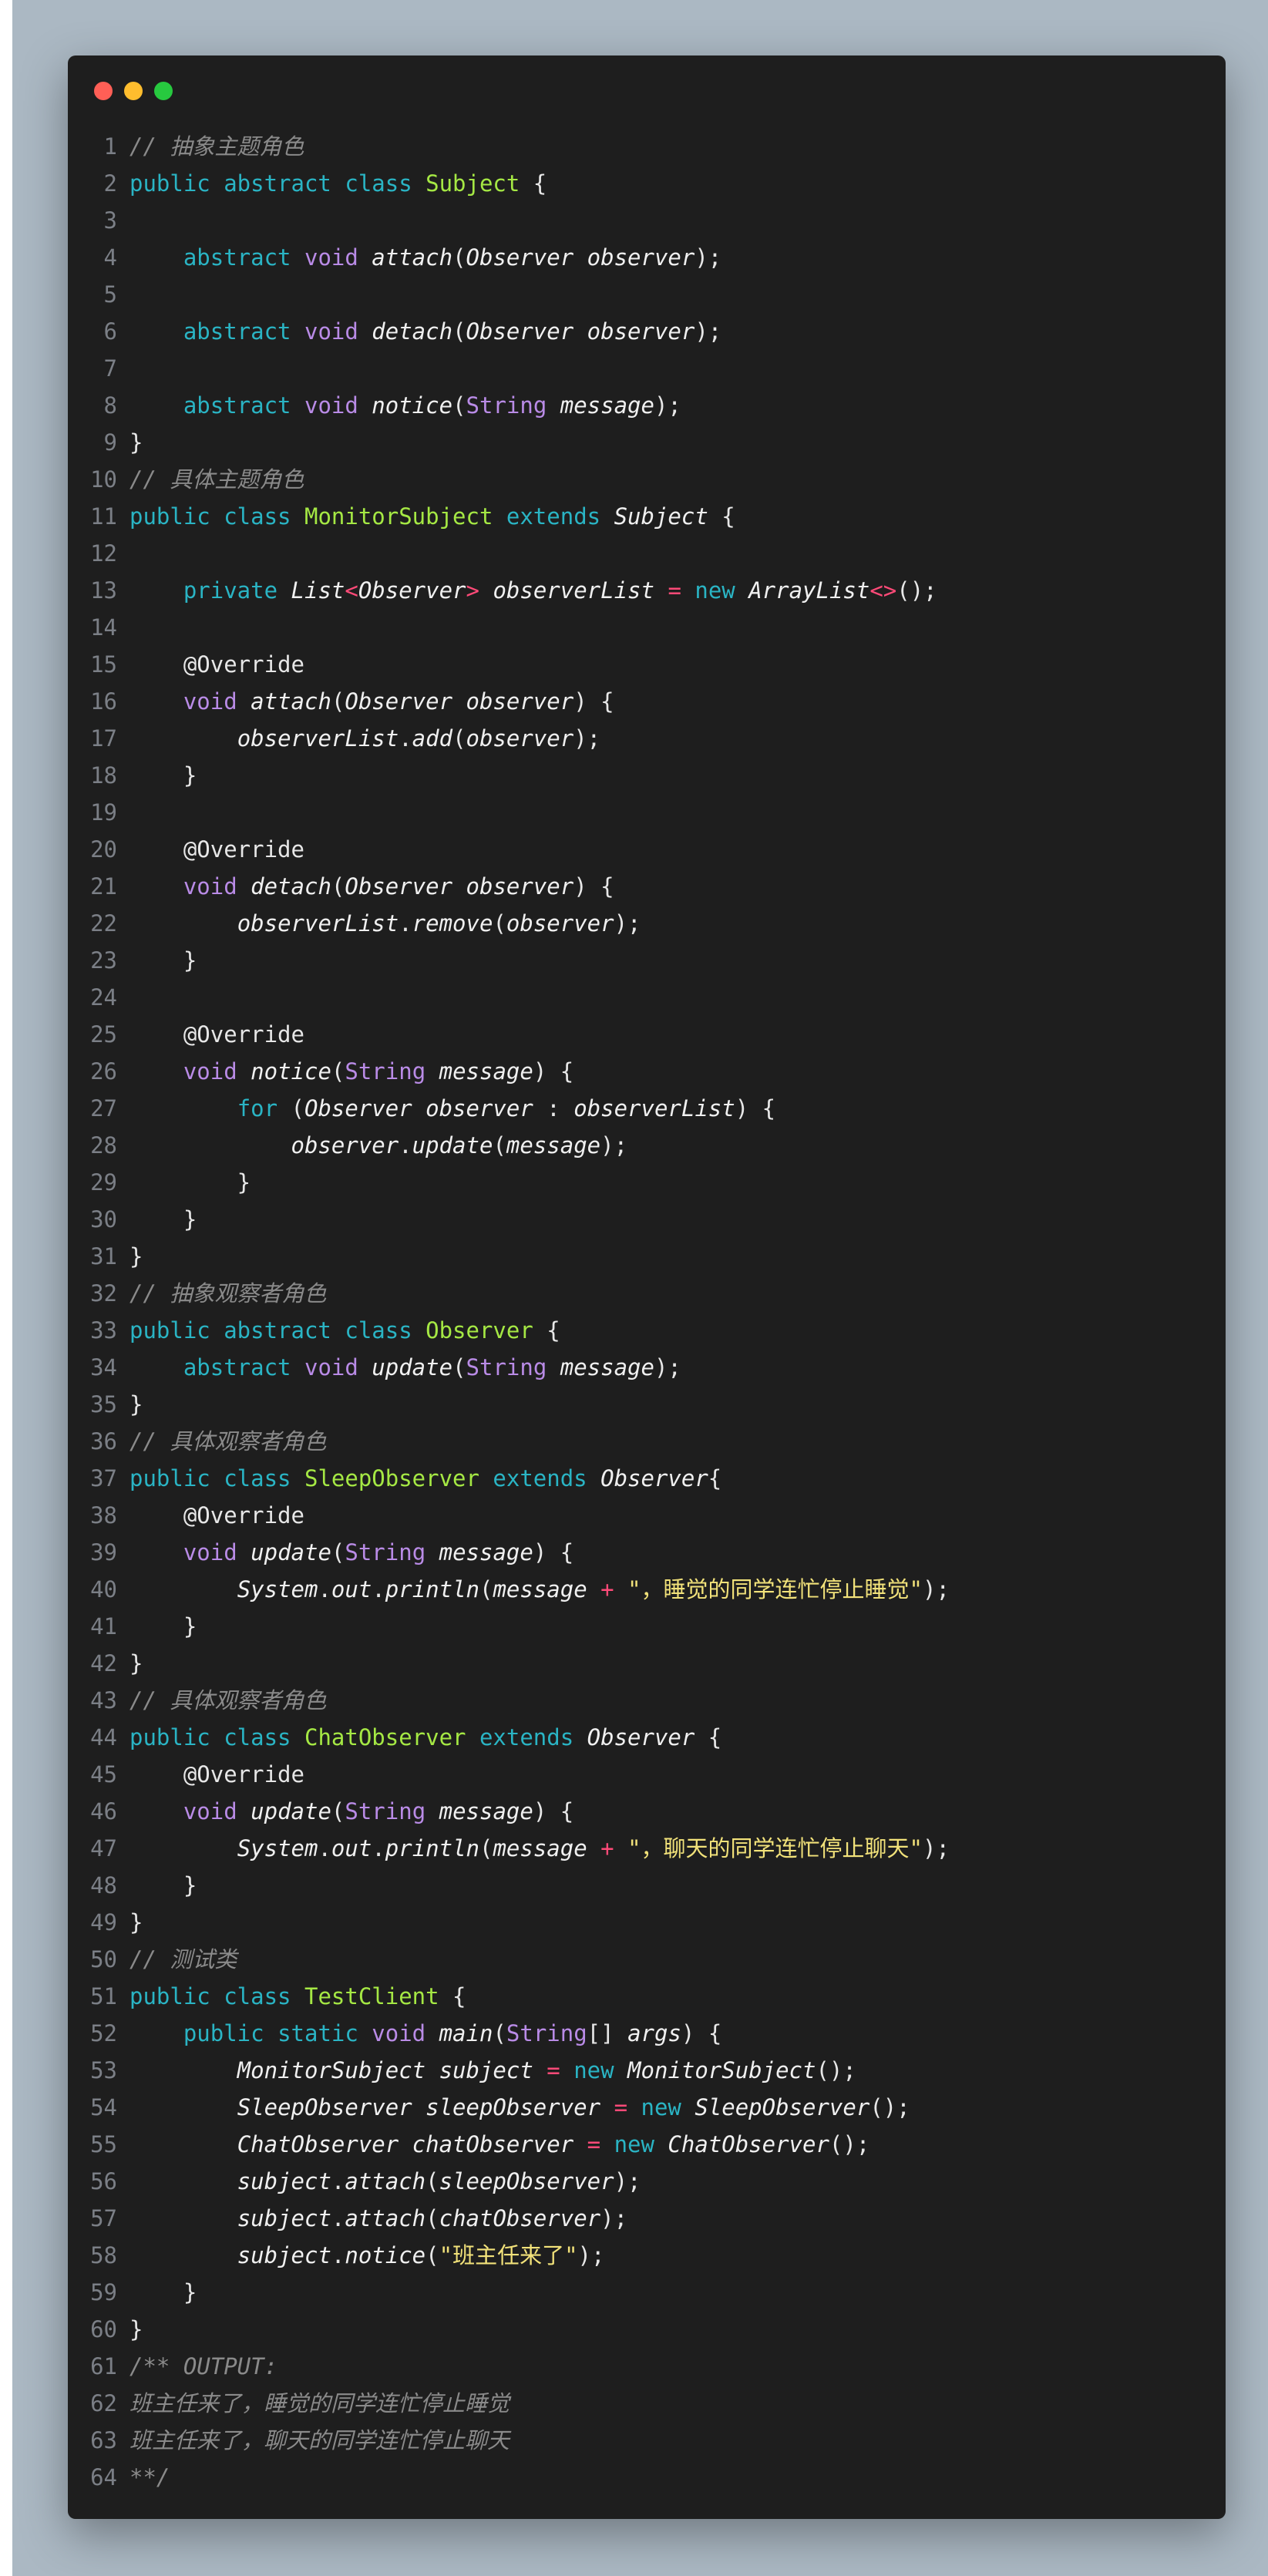 This screenshot has height=2576, width=1268. I want to click on line-number: 44, so click(103, 1737).